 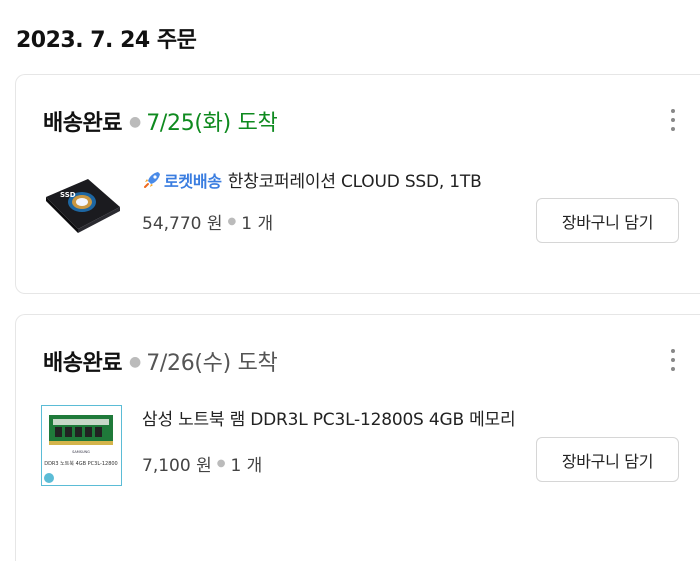 I want to click on ram-product-image: SAMSUNG DDR3 노트북 4GB PC3L-12800, so click(x=81, y=445).